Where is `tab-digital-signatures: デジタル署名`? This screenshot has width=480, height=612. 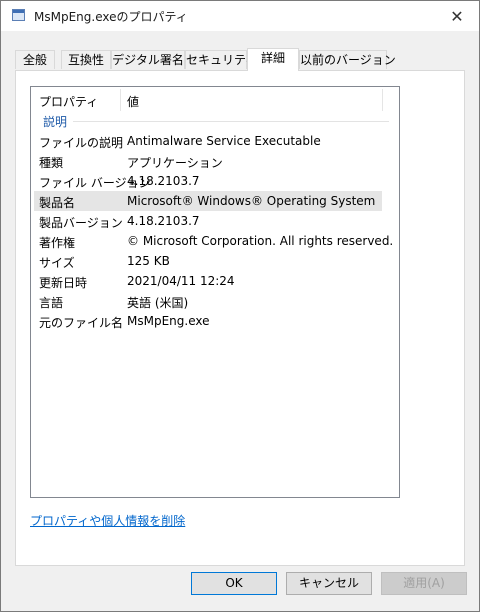 tab-digital-signatures: デジタル署名 is located at coordinates (148, 59).